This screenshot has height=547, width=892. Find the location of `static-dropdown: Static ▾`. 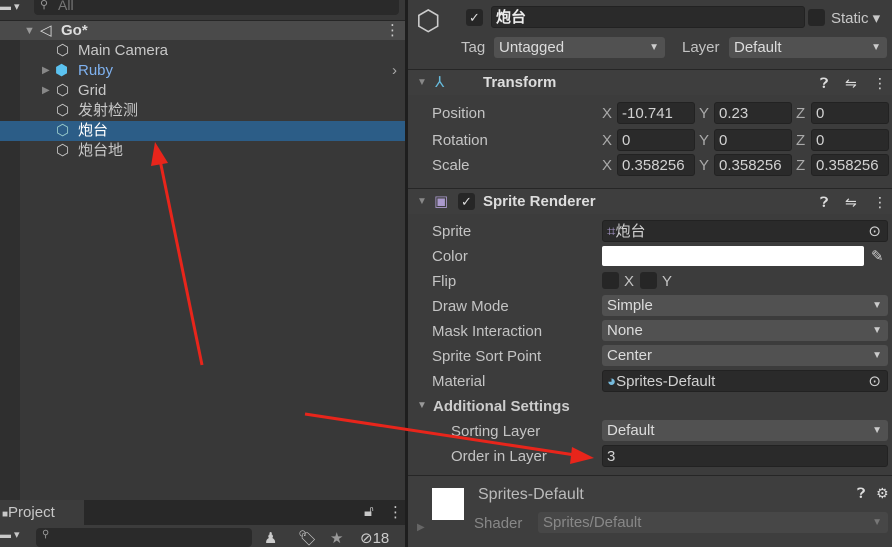

static-dropdown: Static ▾ is located at coordinates (855, 18).